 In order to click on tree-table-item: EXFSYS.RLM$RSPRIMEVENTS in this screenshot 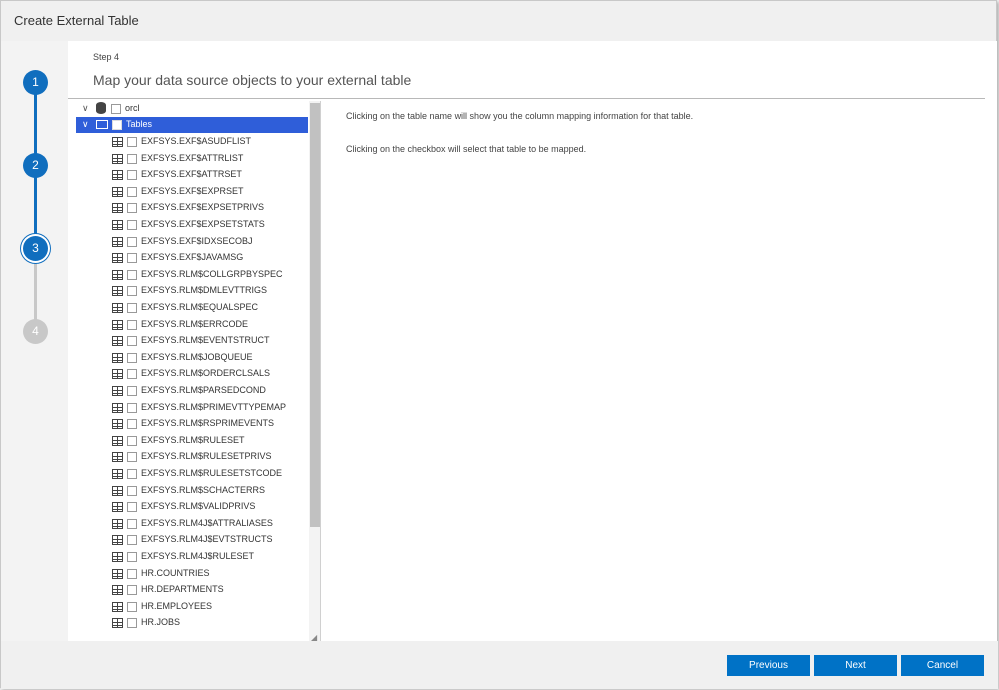, I will do `click(188, 424)`.